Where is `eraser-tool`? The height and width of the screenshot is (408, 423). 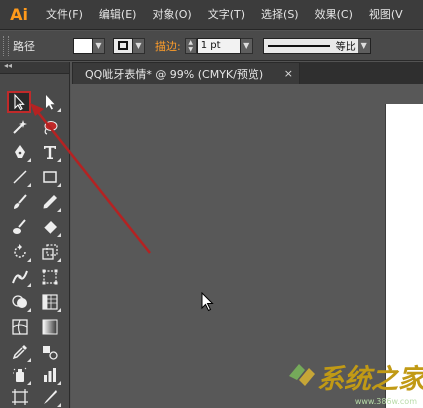 eraser-tool is located at coordinates (50, 227).